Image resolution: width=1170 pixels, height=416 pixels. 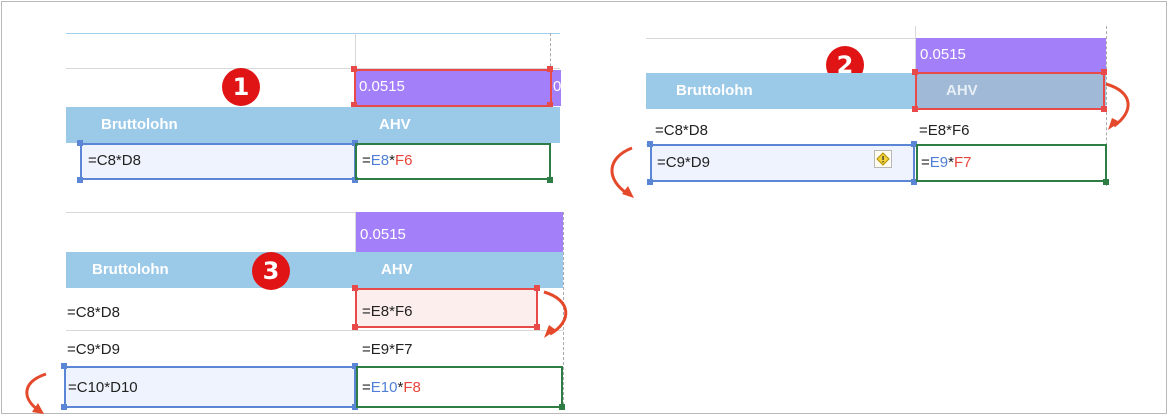 What do you see at coordinates (1010, 91) in the screenshot?
I see `ahv-header-selection` at bounding box center [1010, 91].